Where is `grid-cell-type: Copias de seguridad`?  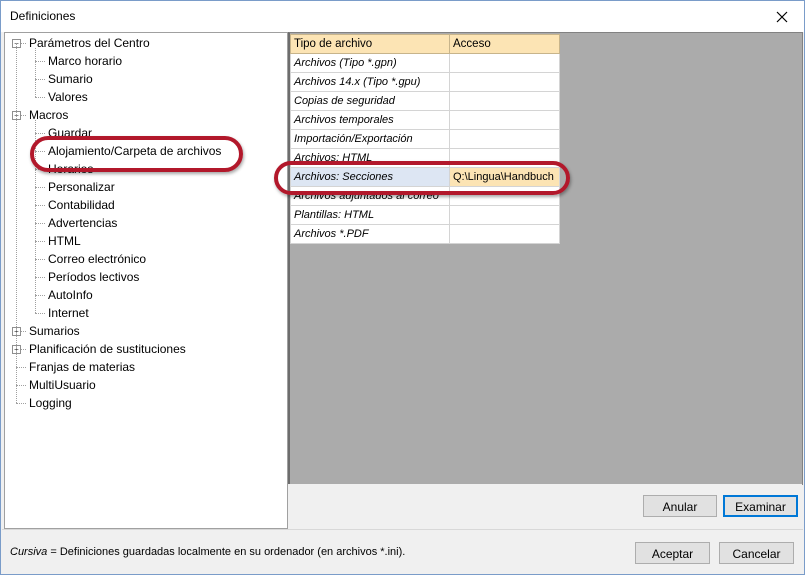
grid-cell-type: Copias de seguridad is located at coordinates (370, 101).